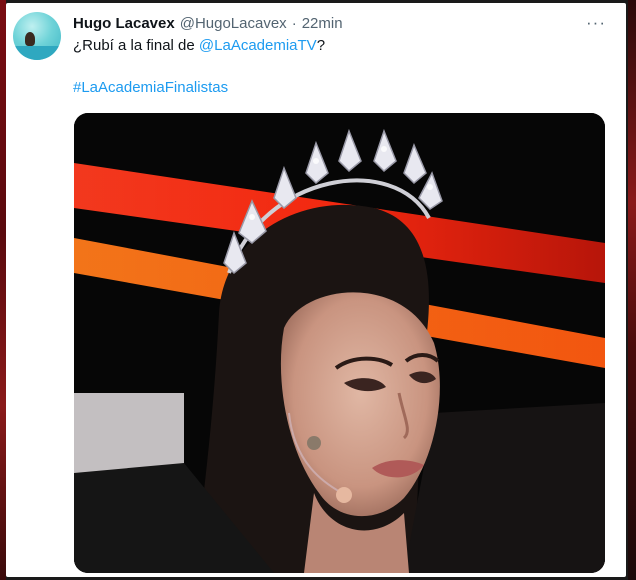 The height and width of the screenshot is (580, 636). I want to click on tweet-header: Hugo Lacavex @HugoLacavex · 22min, so click(208, 23).